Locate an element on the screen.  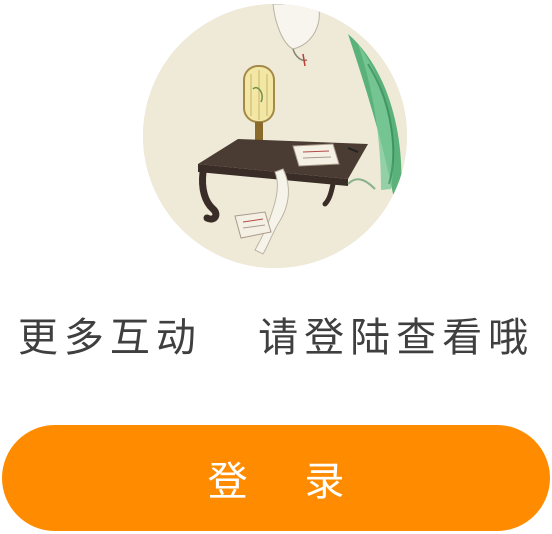
login-prompt-text: 更多互动 请登陆查看哦 is located at coordinates (276, 338).